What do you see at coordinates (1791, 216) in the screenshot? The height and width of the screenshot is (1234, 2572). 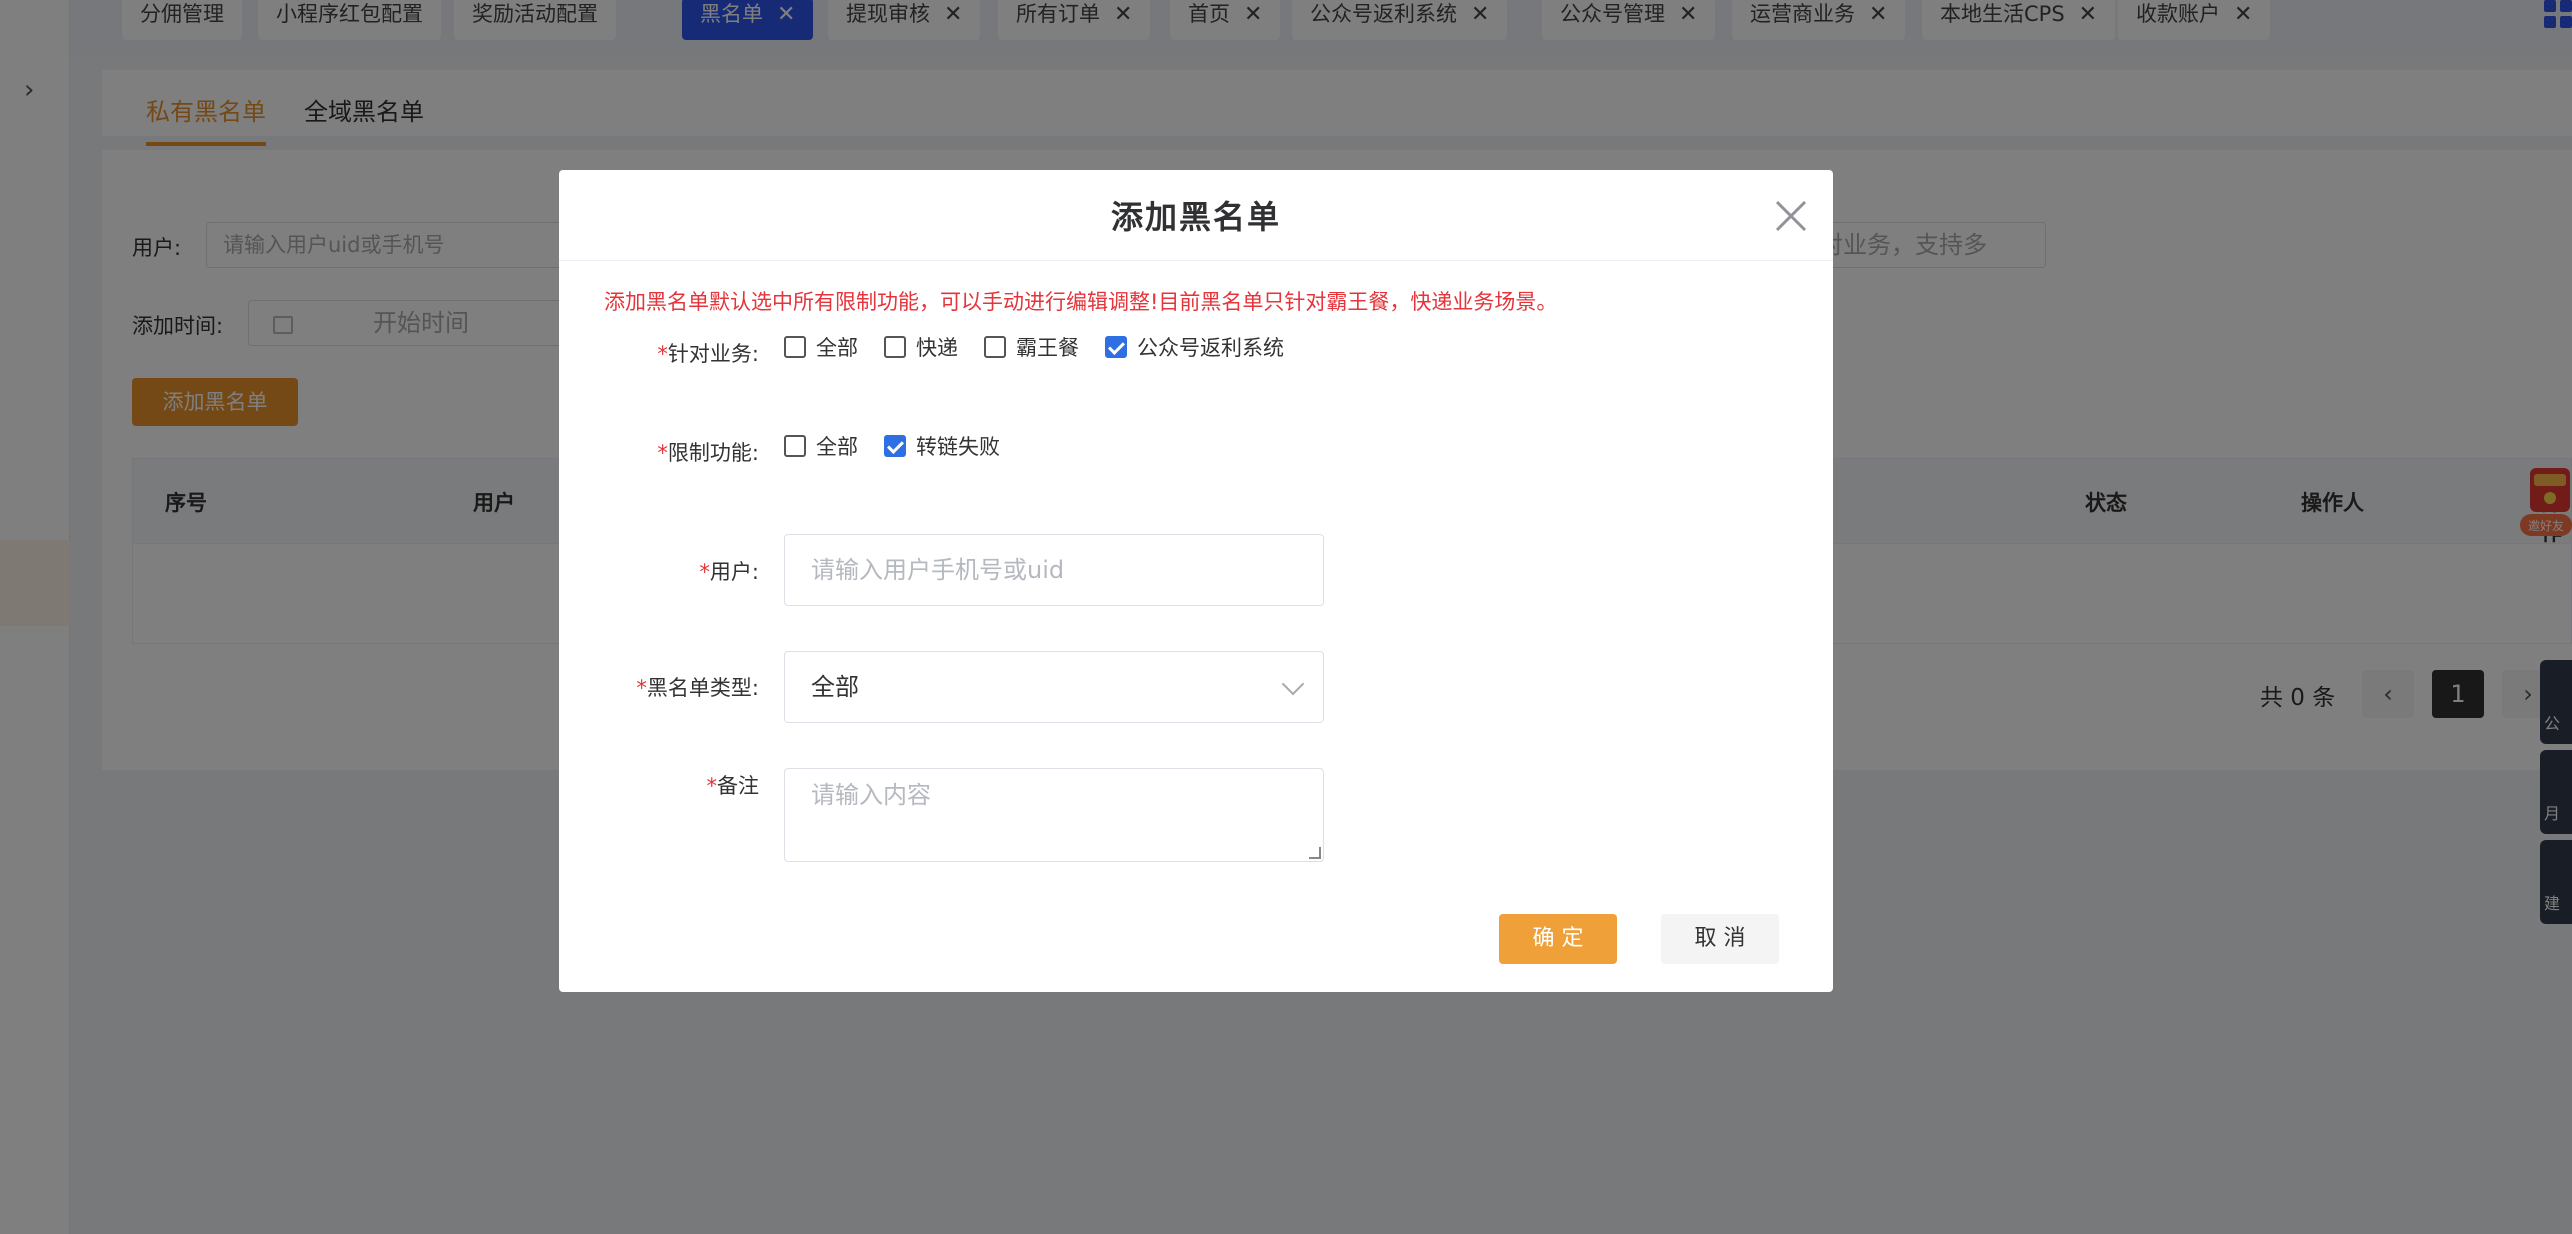 I see `close-icon` at bounding box center [1791, 216].